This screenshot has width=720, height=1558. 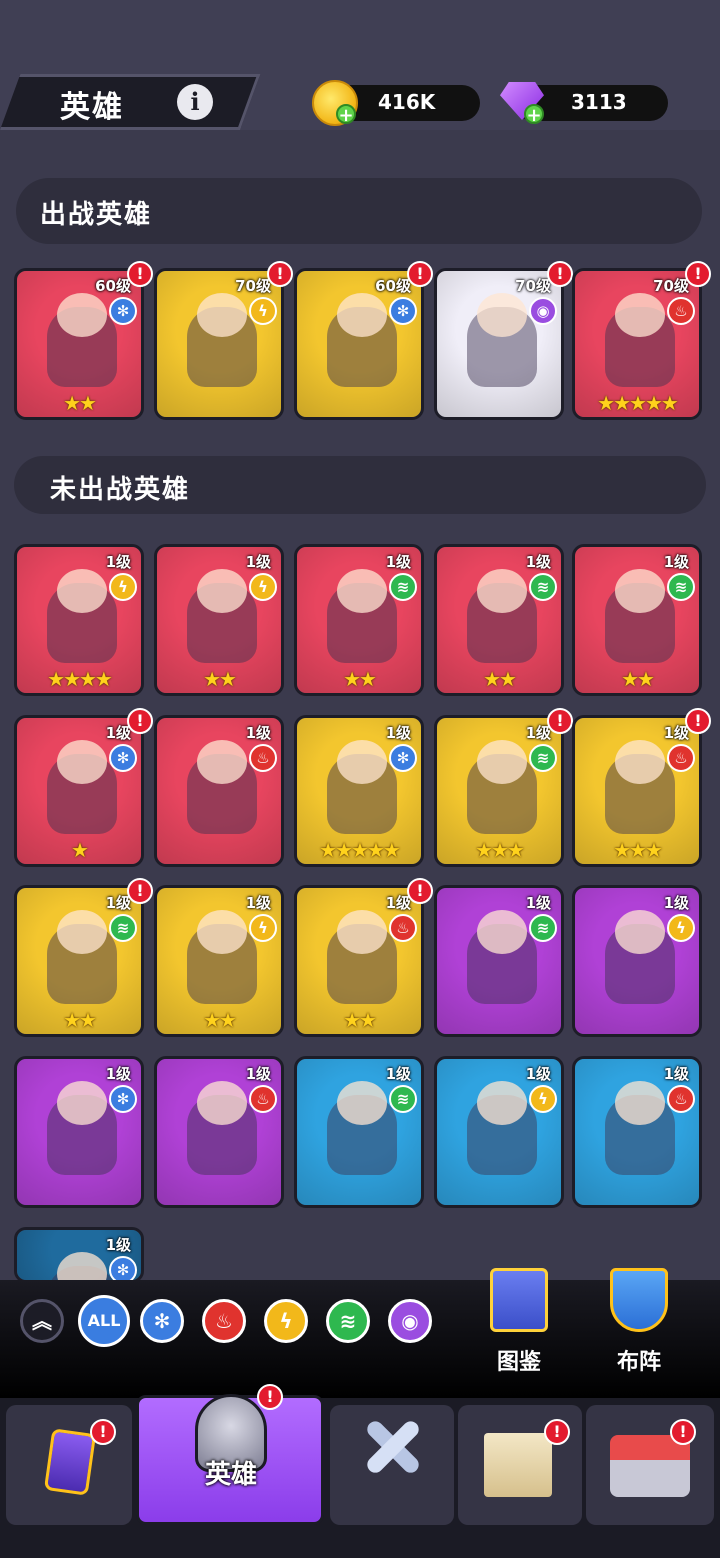 I want to click on hero-card: 1级 ♨ ★★★!, so click(x=641, y=787).